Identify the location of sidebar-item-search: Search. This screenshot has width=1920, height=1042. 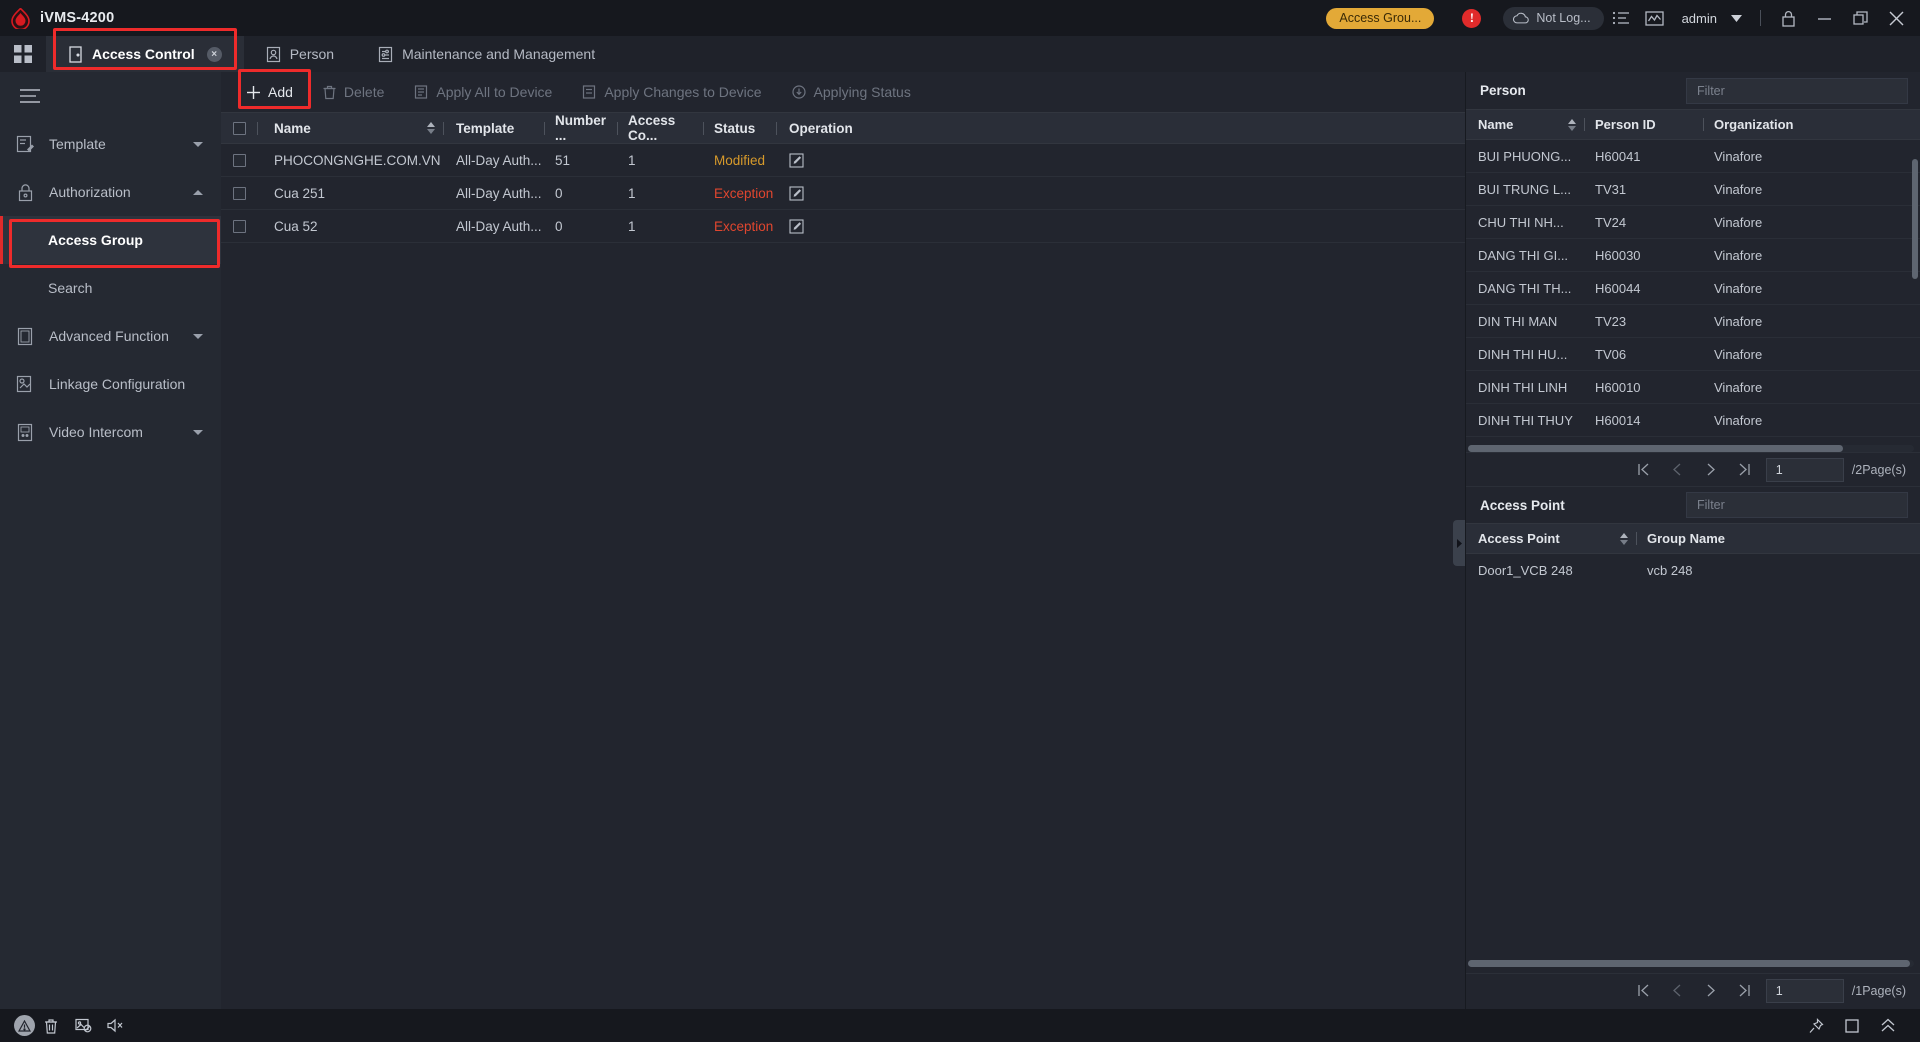
(110, 288).